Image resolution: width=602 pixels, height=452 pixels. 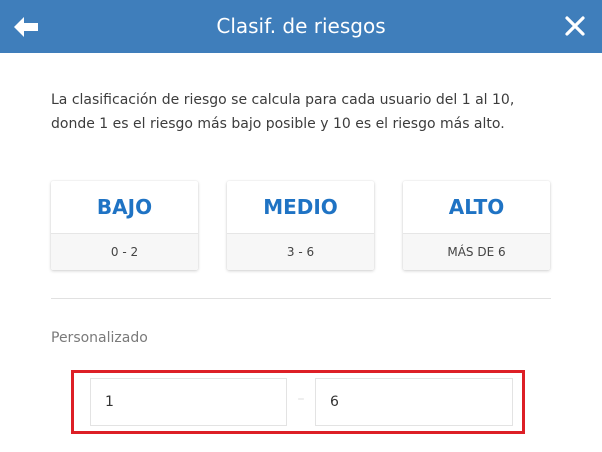 I want to click on risk-card-range: 3 - 6, so click(x=300, y=251).